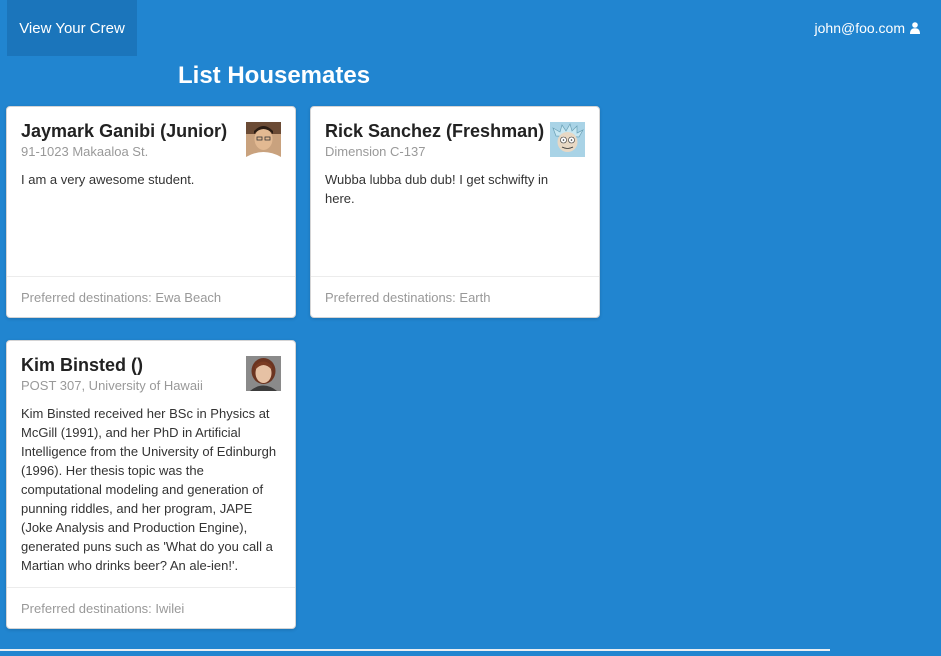 The height and width of the screenshot is (656, 941). What do you see at coordinates (108, 179) in the screenshot?
I see `card-description: I am a very awesome student.` at bounding box center [108, 179].